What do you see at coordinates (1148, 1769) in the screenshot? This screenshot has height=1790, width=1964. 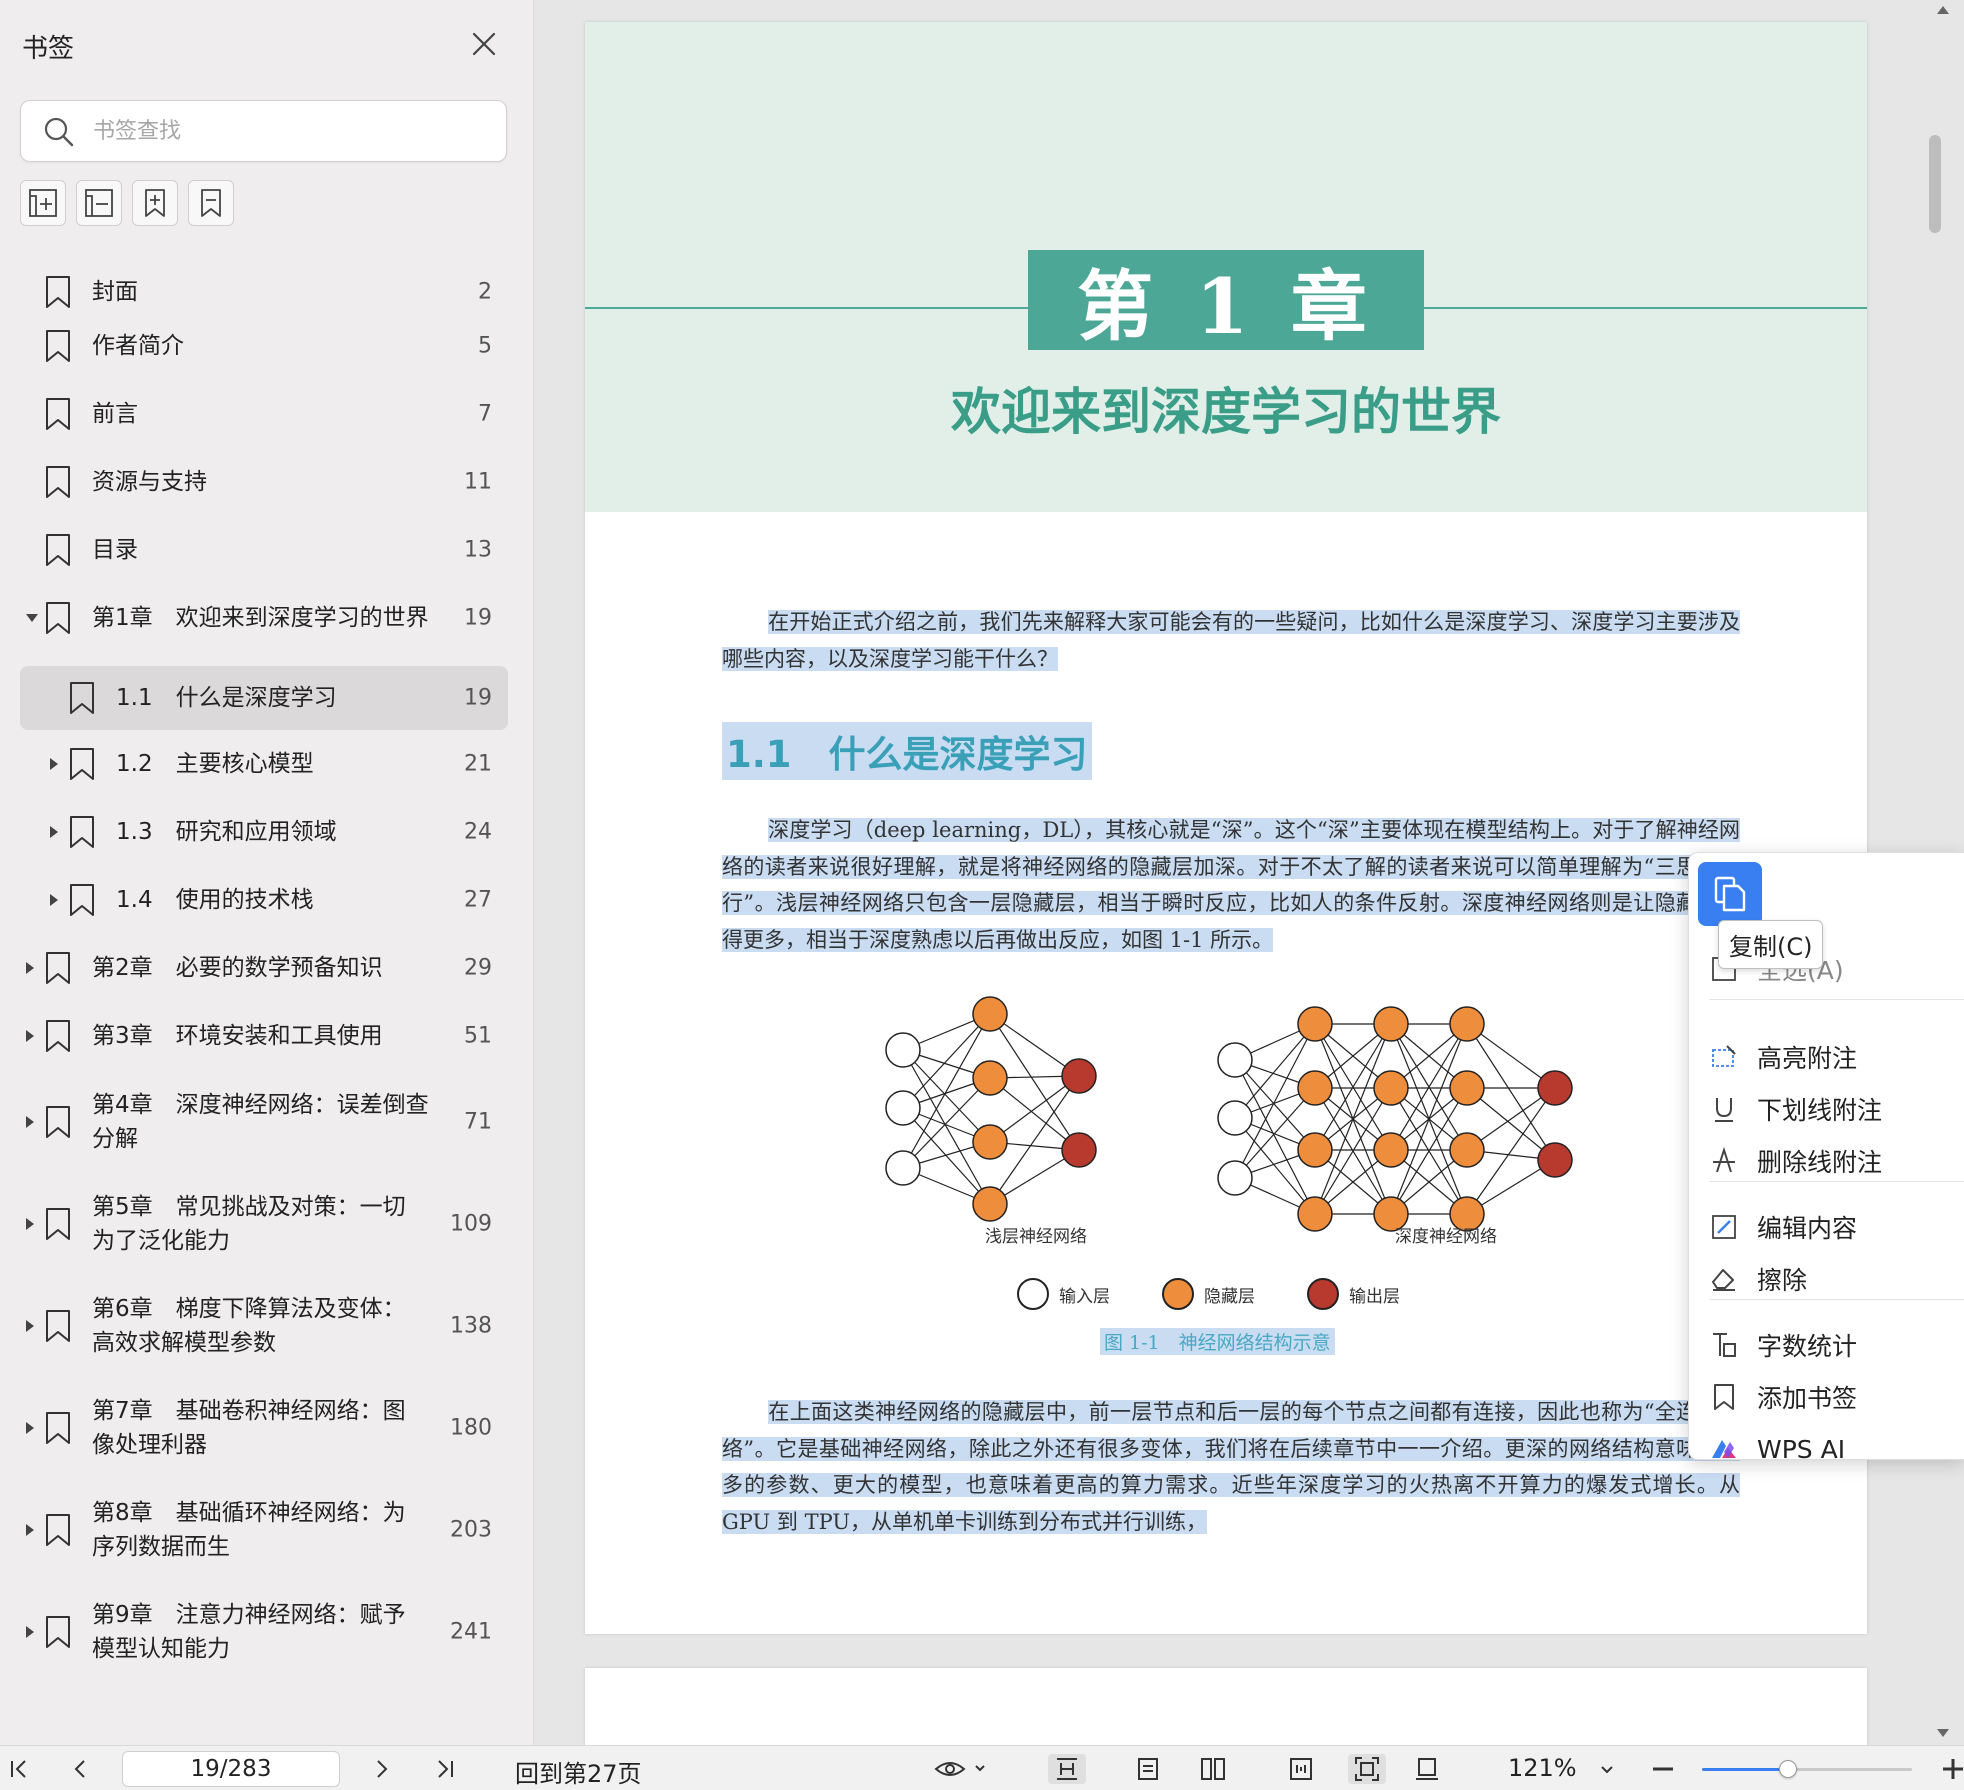 I see `single-page-button` at bounding box center [1148, 1769].